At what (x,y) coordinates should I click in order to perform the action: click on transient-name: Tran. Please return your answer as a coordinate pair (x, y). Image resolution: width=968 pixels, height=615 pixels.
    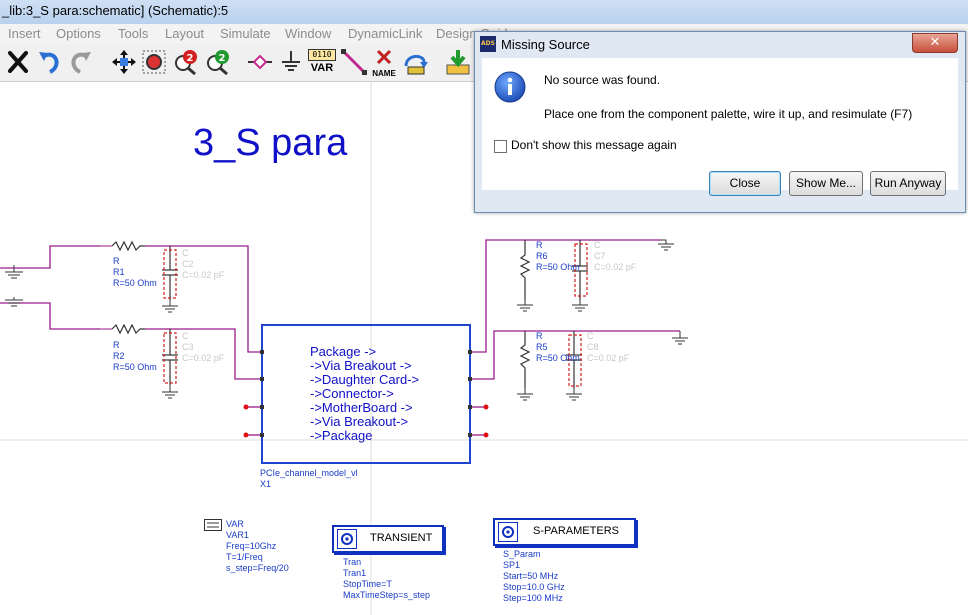
    Looking at the image, I should click on (352, 562).